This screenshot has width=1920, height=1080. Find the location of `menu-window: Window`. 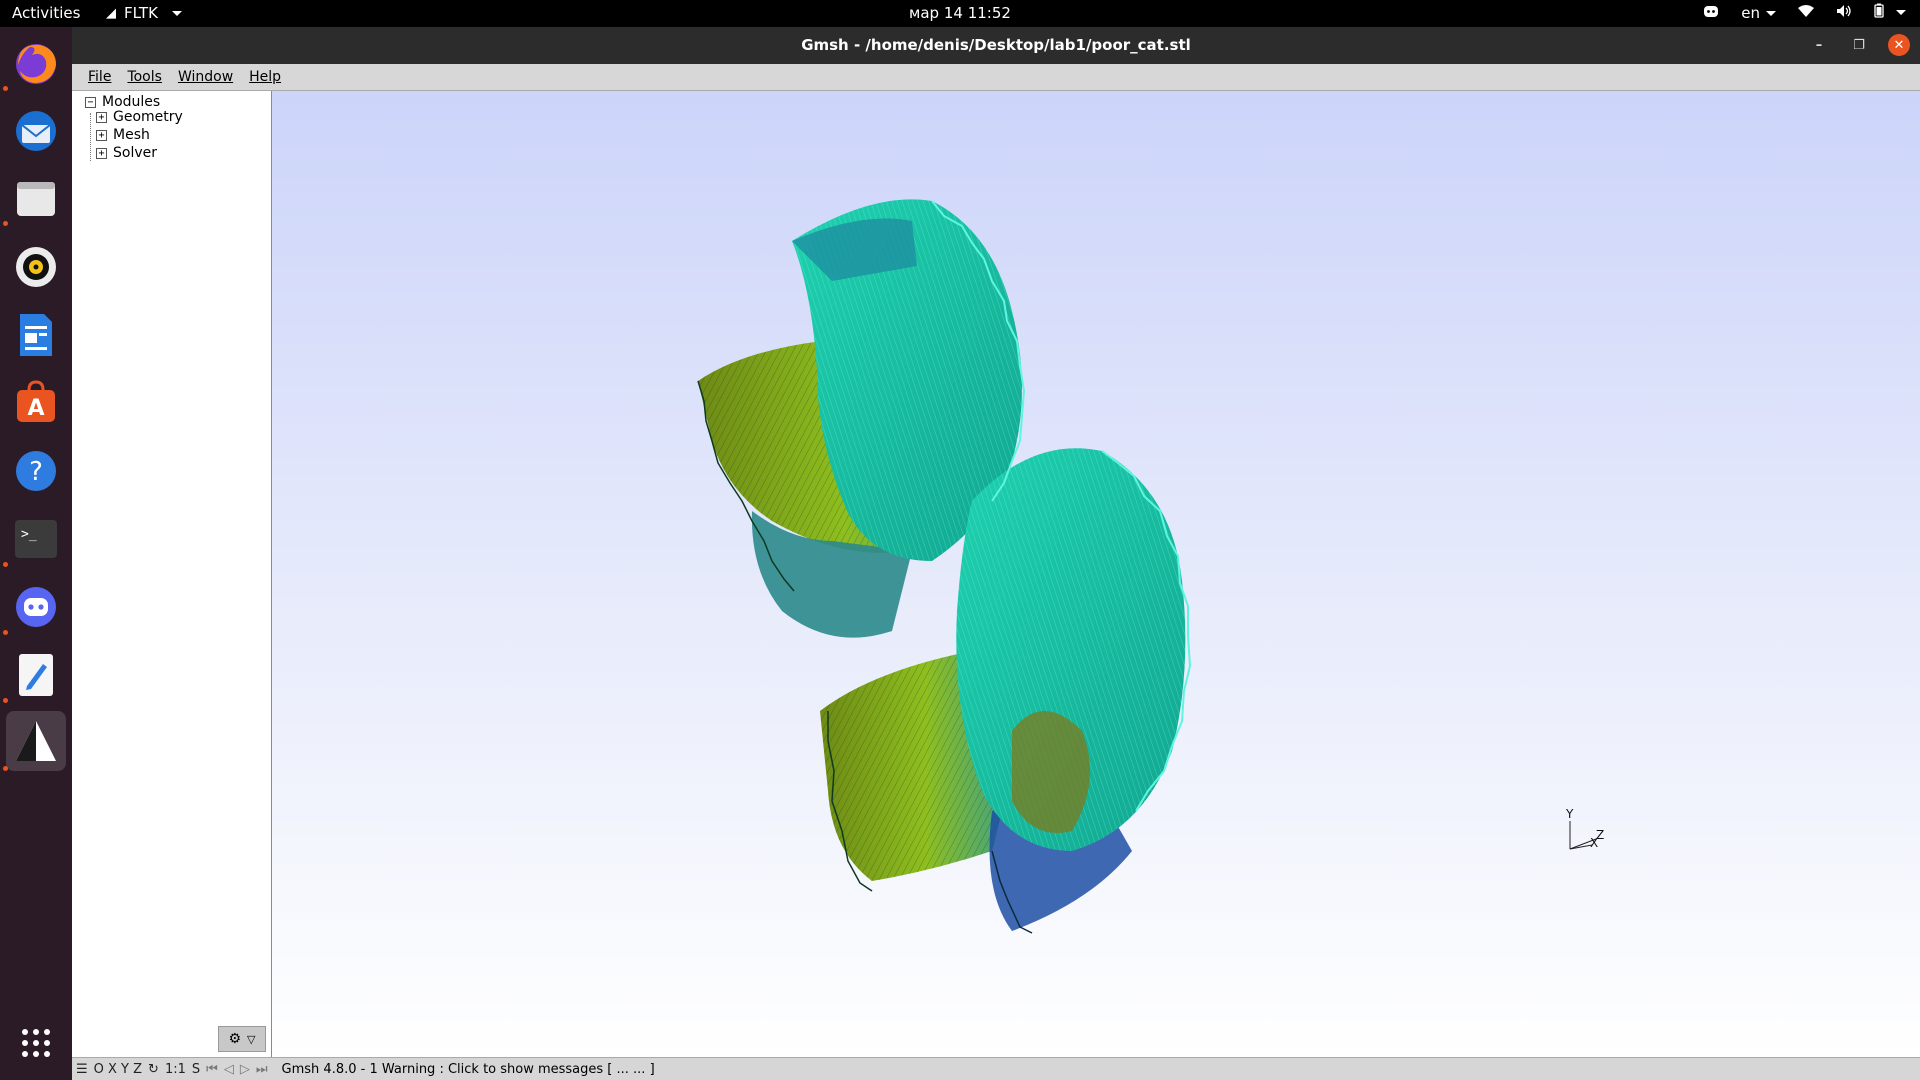

menu-window: Window is located at coordinates (205, 77).